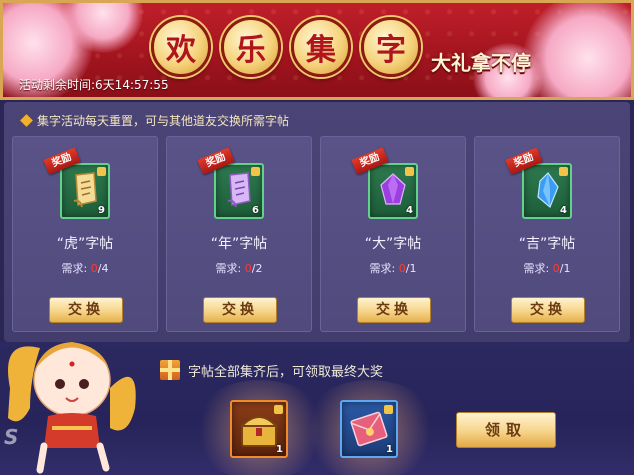 This screenshot has width=634, height=475. I want to click on card-need: 需求: 0/4, so click(85, 268).